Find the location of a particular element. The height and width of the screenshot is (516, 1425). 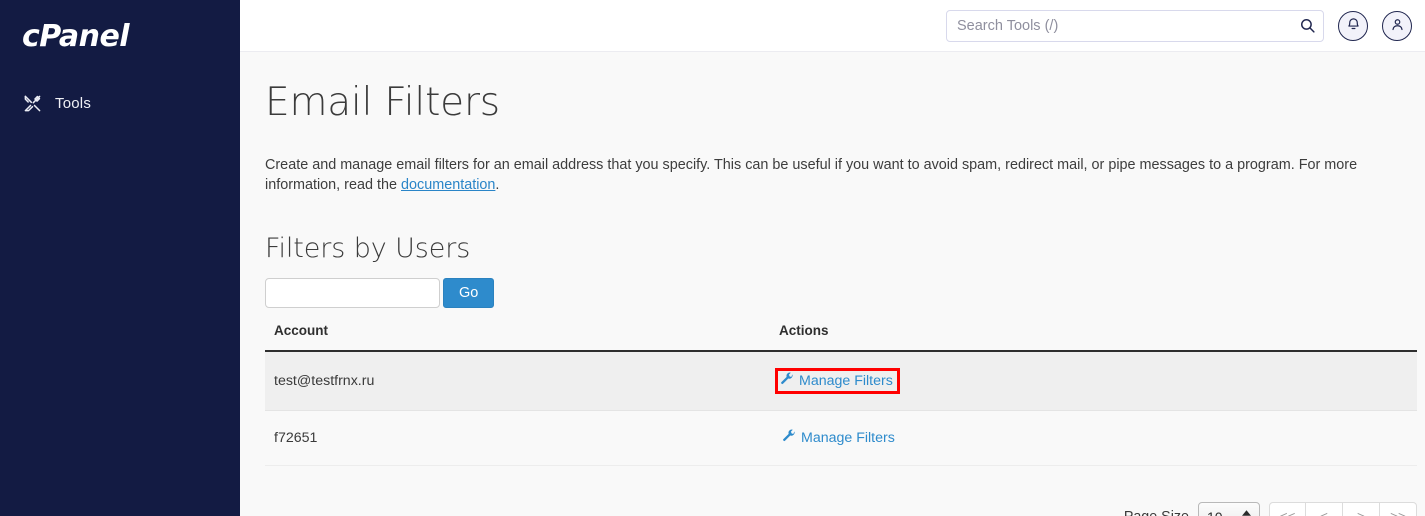

account-filter-row: Go is located at coordinates (841, 292).